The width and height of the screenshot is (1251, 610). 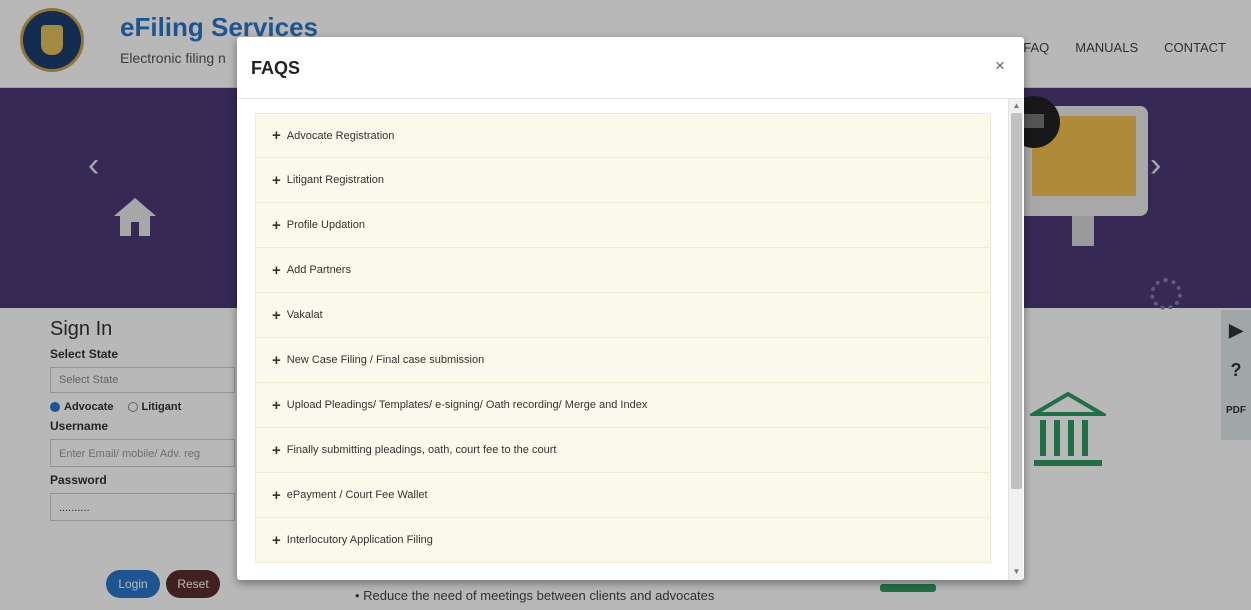 I want to click on scroll-down-icon: ▼, so click(x=1016, y=572).